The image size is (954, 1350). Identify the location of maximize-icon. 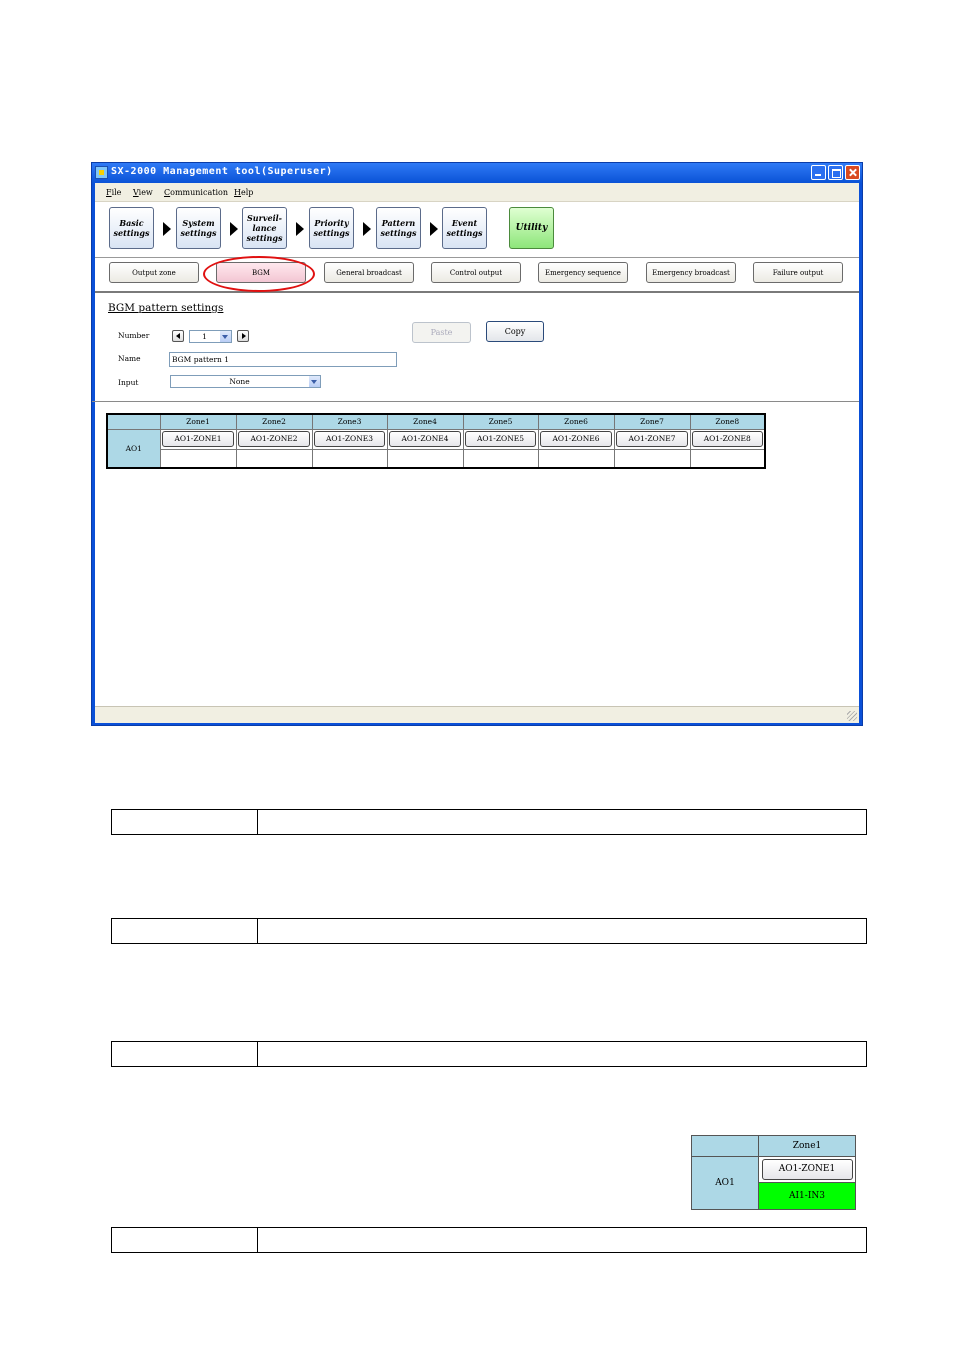
(835, 172).